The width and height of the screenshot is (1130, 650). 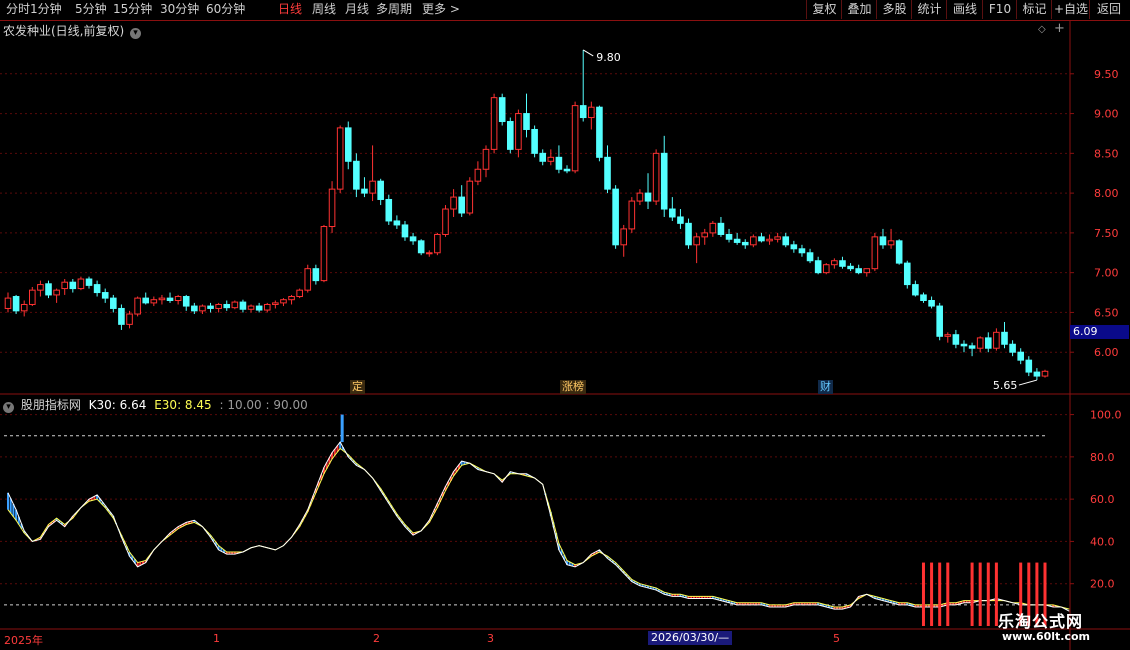 What do you see at coordinates (46, 9) in the screenshot?
I see `period-tab-1: 1分钟` at bounding box center [46, 9].